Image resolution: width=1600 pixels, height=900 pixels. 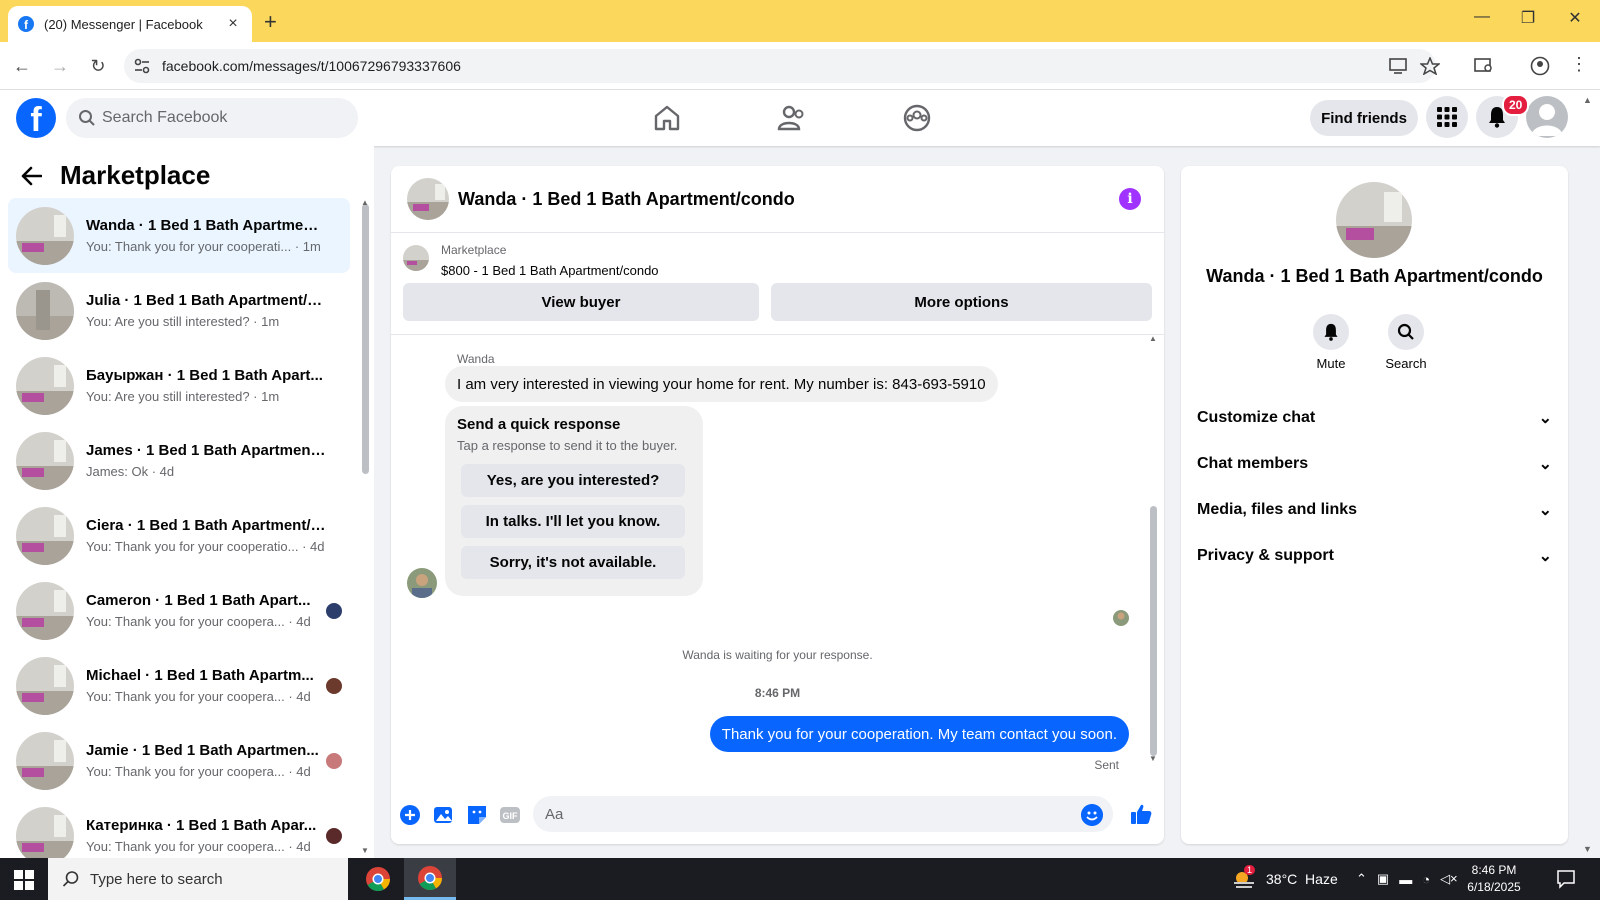 I want to click on facebook-logo-icon: f, so click(x=36, y=118).